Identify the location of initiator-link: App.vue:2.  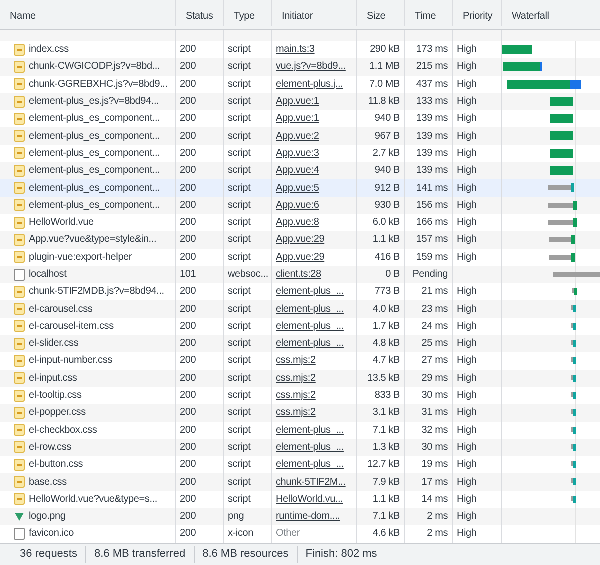
(298, 136).